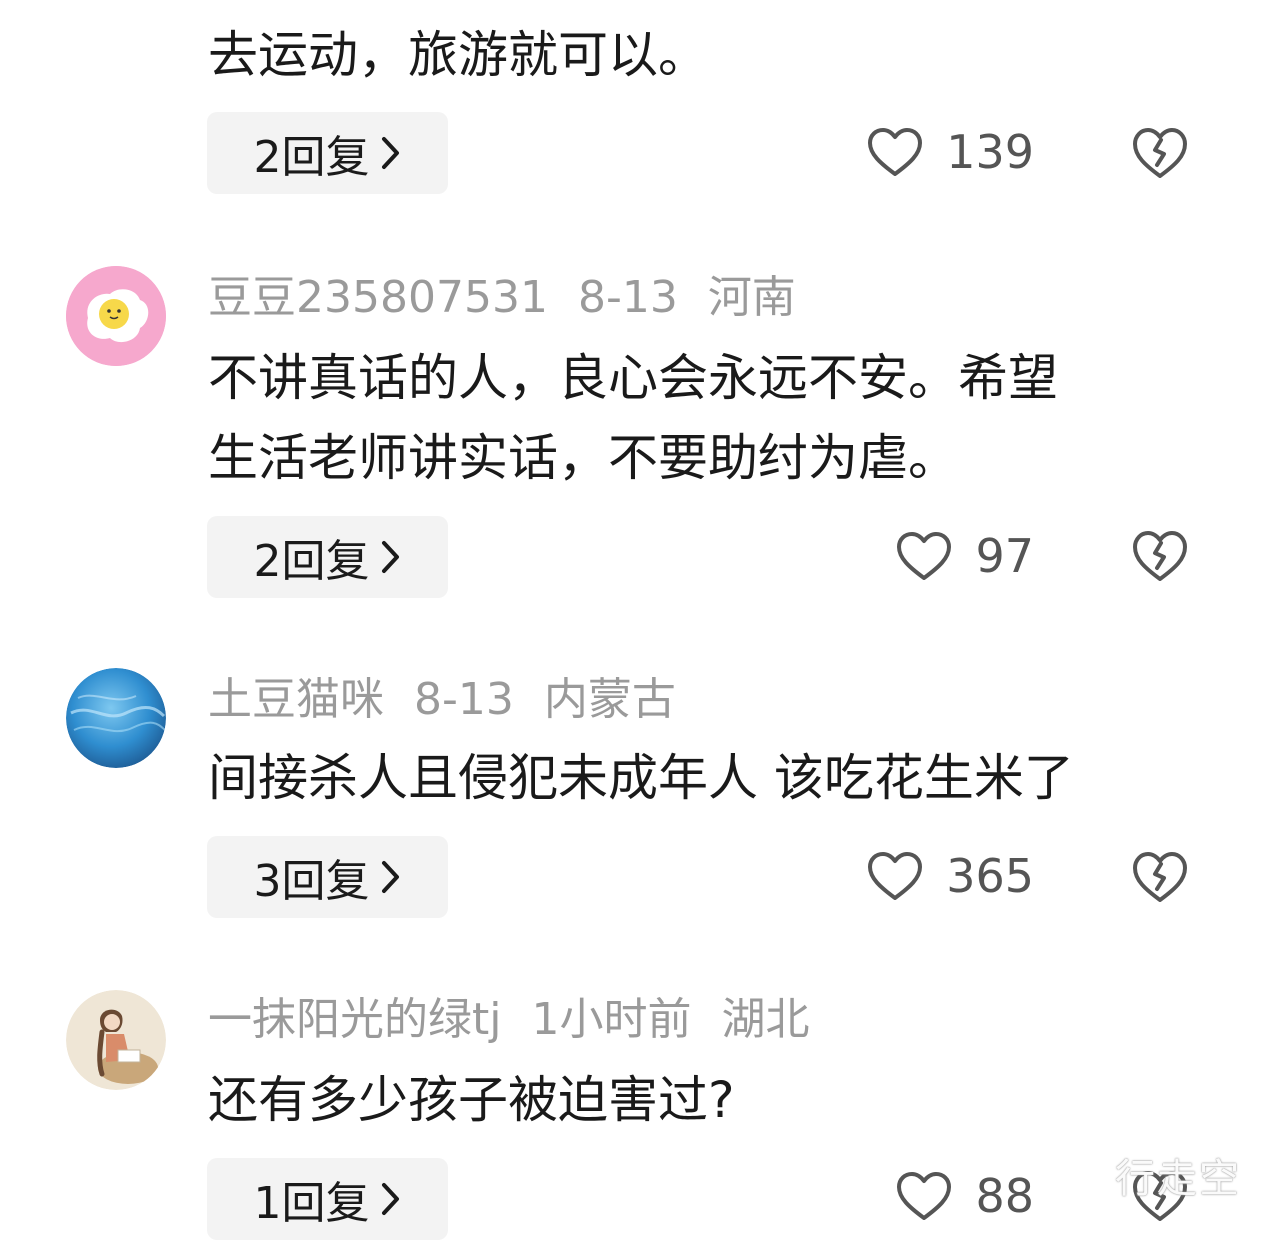 Image resolution: width=1261 pixels, height=1240 pixels. I want to click on username: 豆豆235807531, so click(378, 297).